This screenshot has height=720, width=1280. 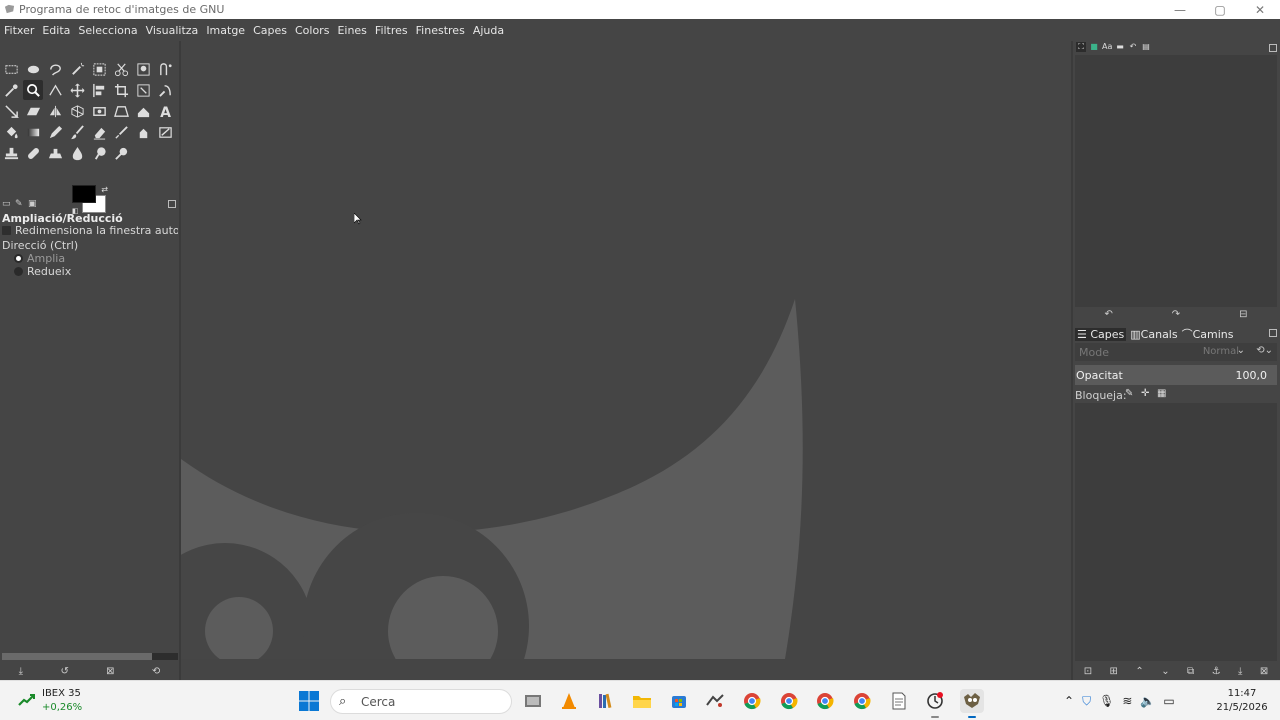 I want to click on chevron-up-icon: ⌃, so click(x=1069, y=701).